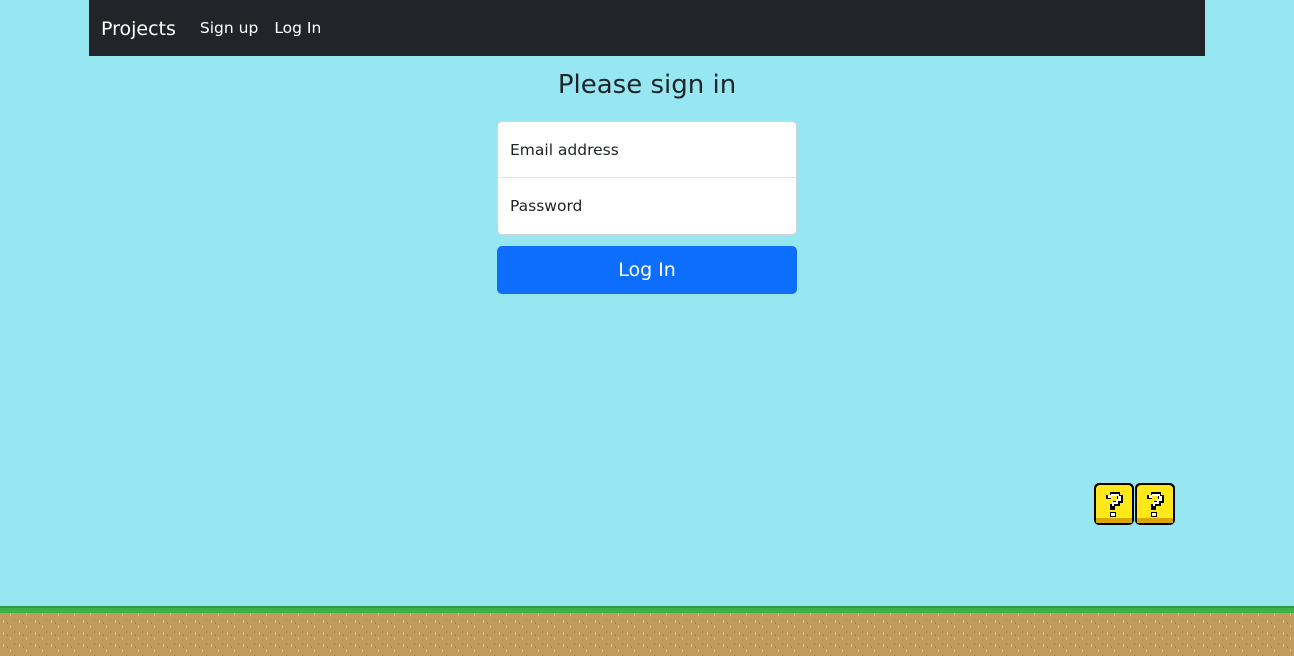 The image size is (1294, 656). I want to click on password-field, so click(647, 206).